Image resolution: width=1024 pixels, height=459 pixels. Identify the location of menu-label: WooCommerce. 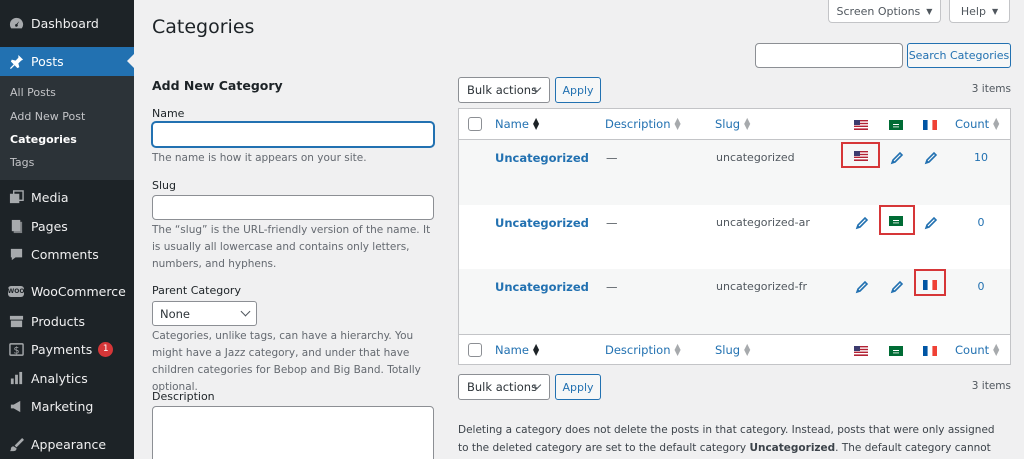
(78, 291).